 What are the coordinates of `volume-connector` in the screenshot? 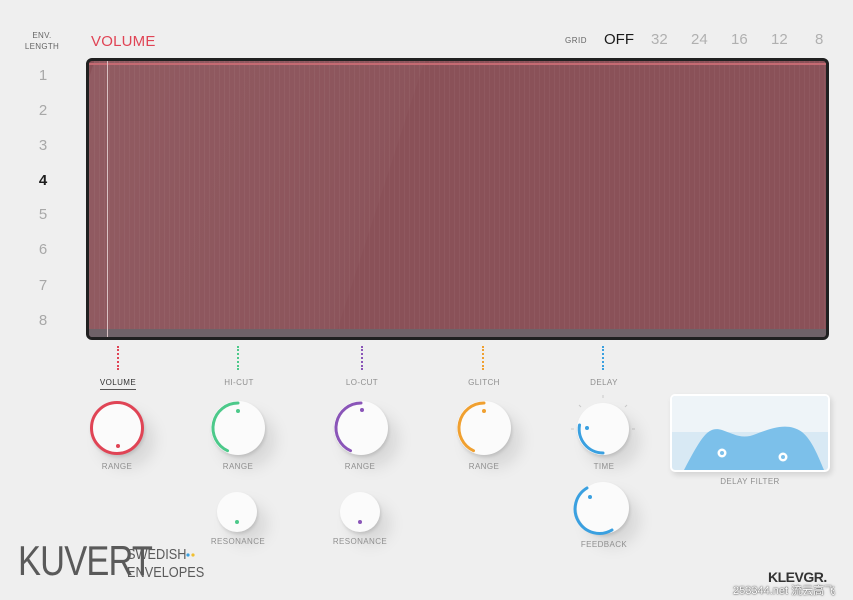 It's located at (118, 358).